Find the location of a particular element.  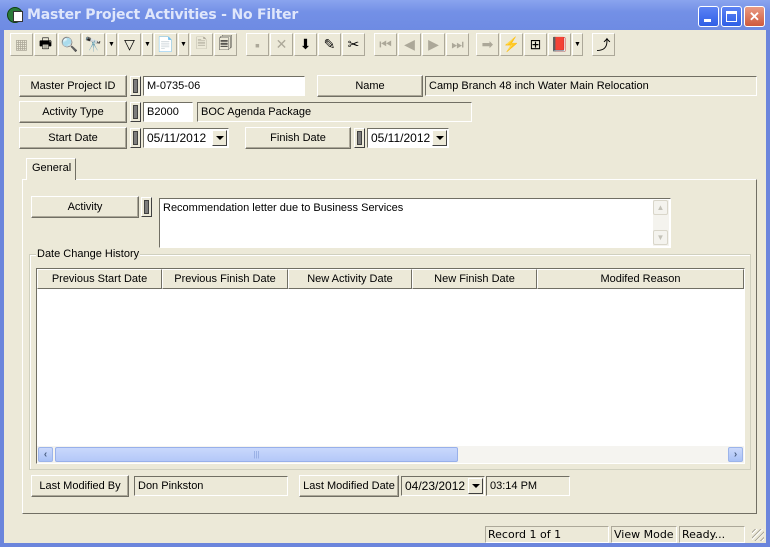

save-button: ▪ is located at coordinates (257, 44).